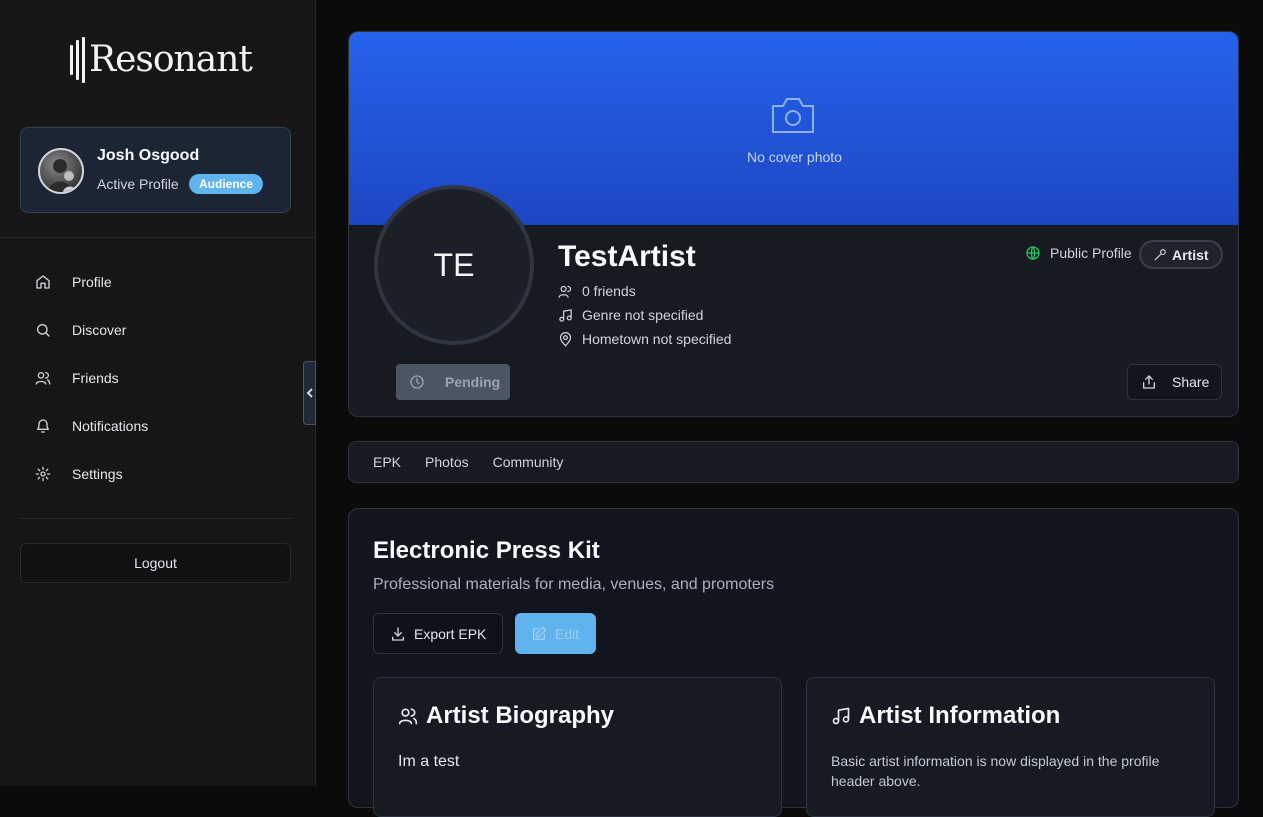  I want to click on profile-tabs: EPK Photos Community, so click(793, 462).